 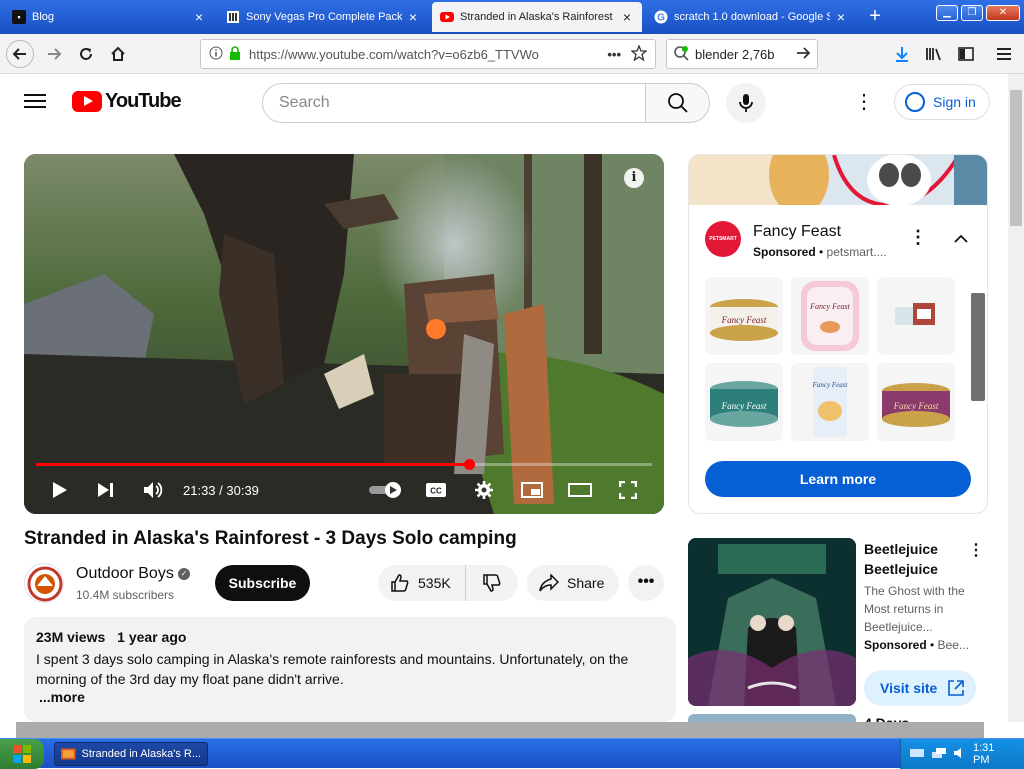 I want to click on miniplayer-icon, so click(x=532, y=490).